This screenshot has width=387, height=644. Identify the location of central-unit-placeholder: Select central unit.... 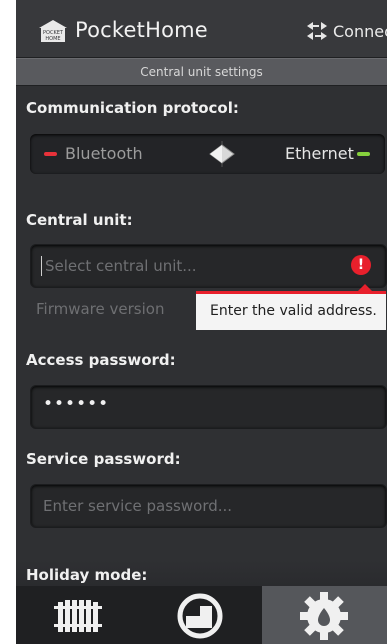
(121, 266).